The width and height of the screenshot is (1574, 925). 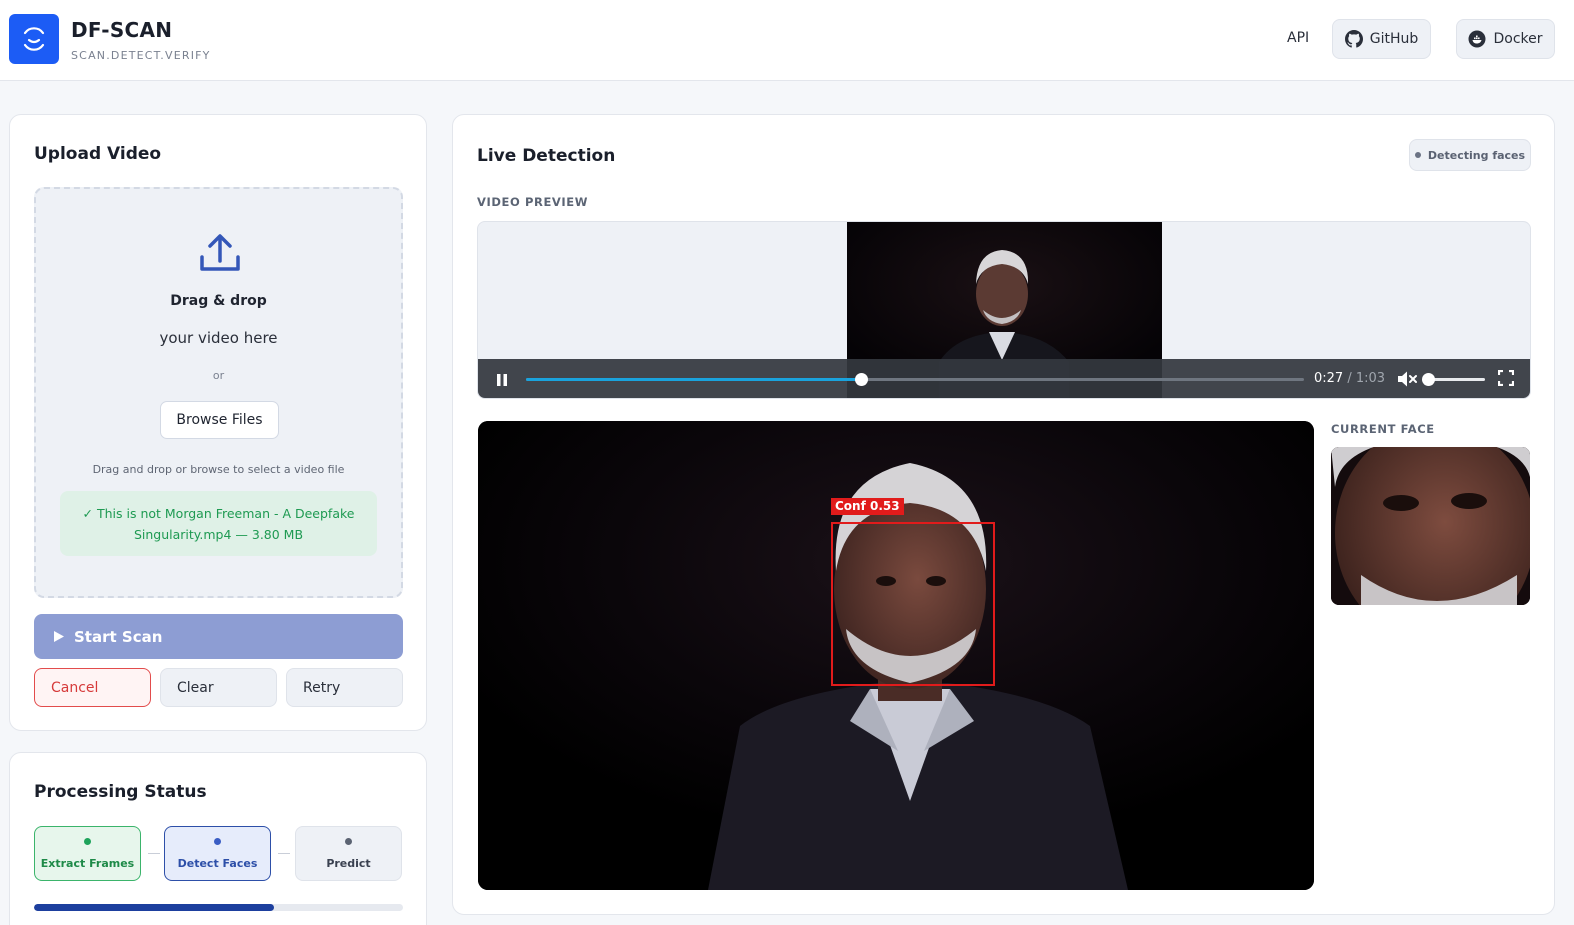 What do you see at coordinates (118, 636) in the screenshot?
I see `start-scan-label: Start Scan` at bounding box center [118, 636].